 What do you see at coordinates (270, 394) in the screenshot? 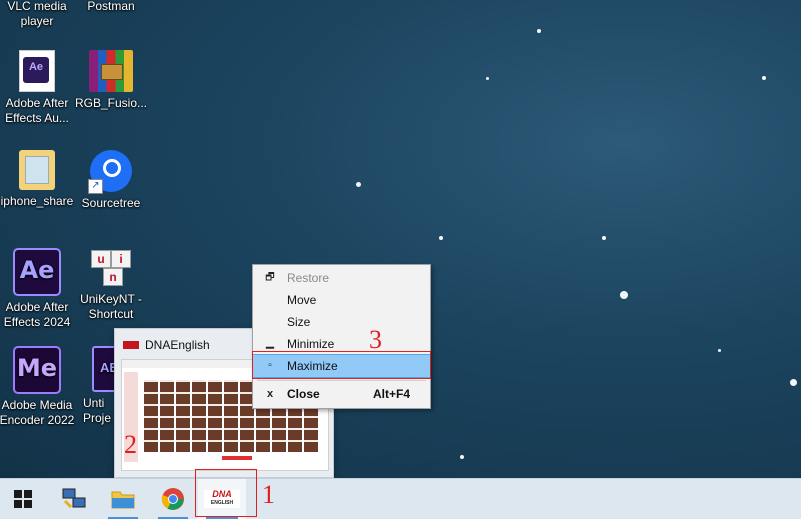
I see `close-icon: x` at bounding box center [270, 394].